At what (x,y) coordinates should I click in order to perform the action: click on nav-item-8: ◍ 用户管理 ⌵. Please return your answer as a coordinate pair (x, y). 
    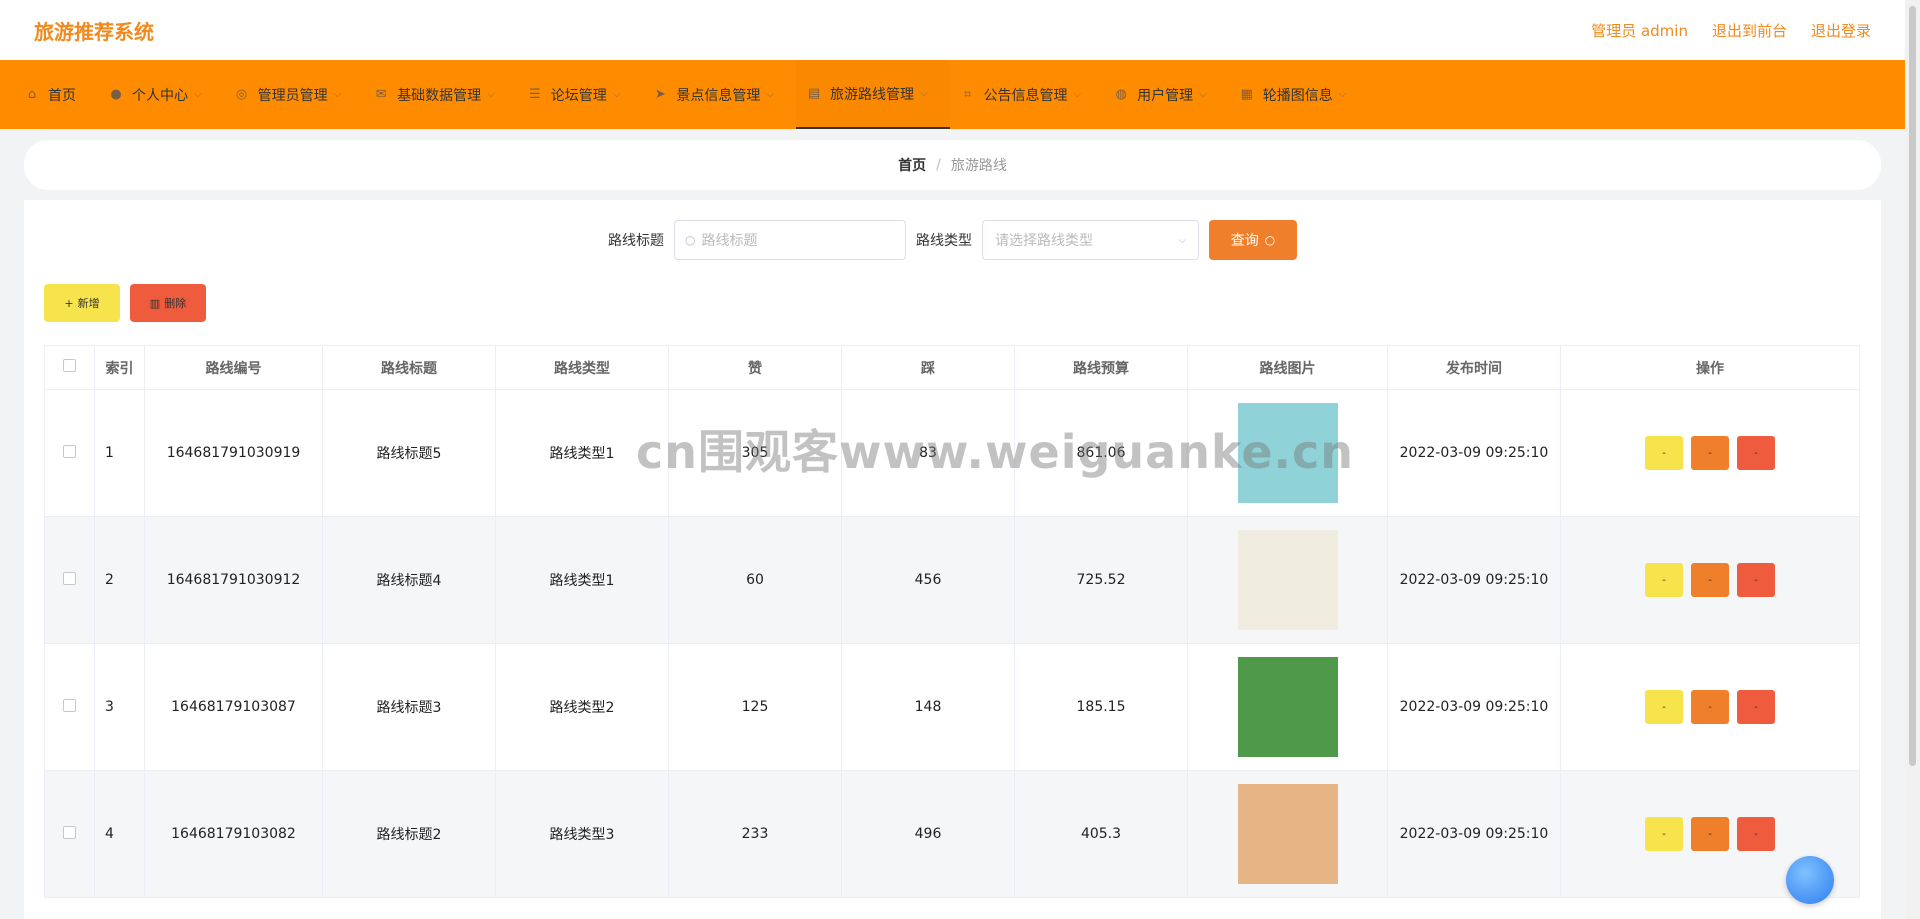
    Looking at the image, I should click on (1166, 94).